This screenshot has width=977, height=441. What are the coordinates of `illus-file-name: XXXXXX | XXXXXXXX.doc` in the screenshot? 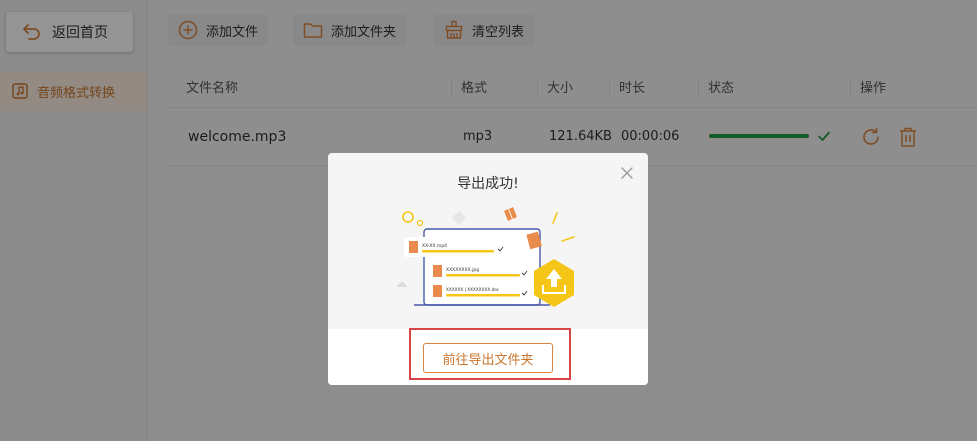 It's located at (473, 289).